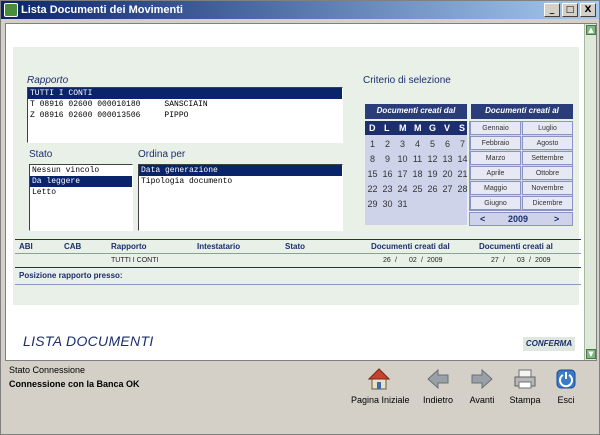 Image resolution: width=600 pixels, height=435 pixels. I want to click on forward-arrow-icon, so click(482, 379).